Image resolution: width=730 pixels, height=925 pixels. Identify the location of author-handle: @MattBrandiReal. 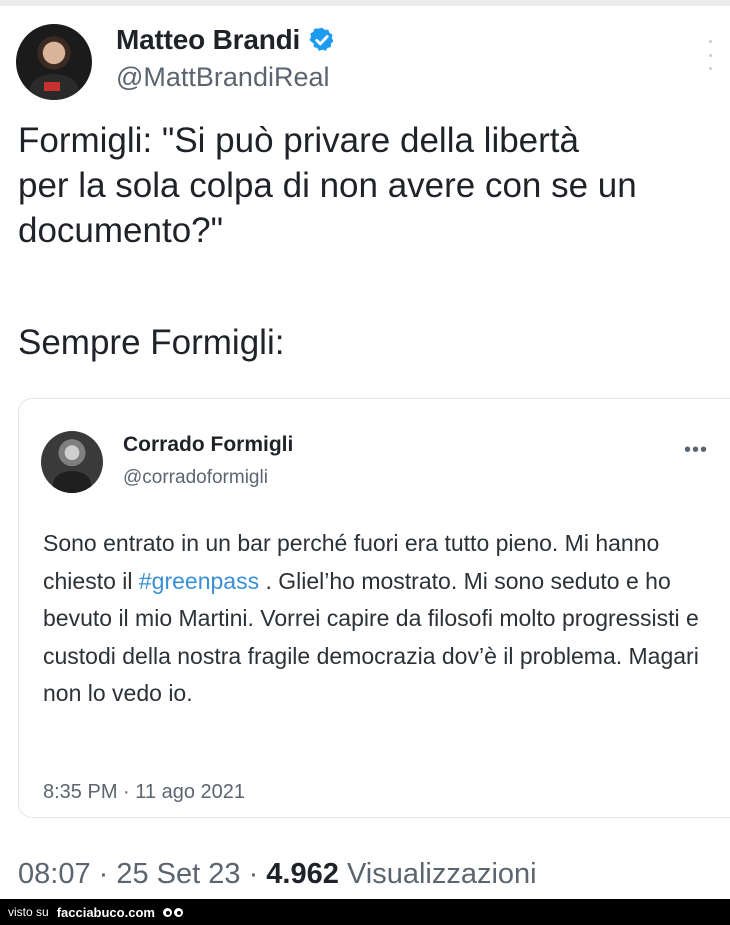
(223, 77).